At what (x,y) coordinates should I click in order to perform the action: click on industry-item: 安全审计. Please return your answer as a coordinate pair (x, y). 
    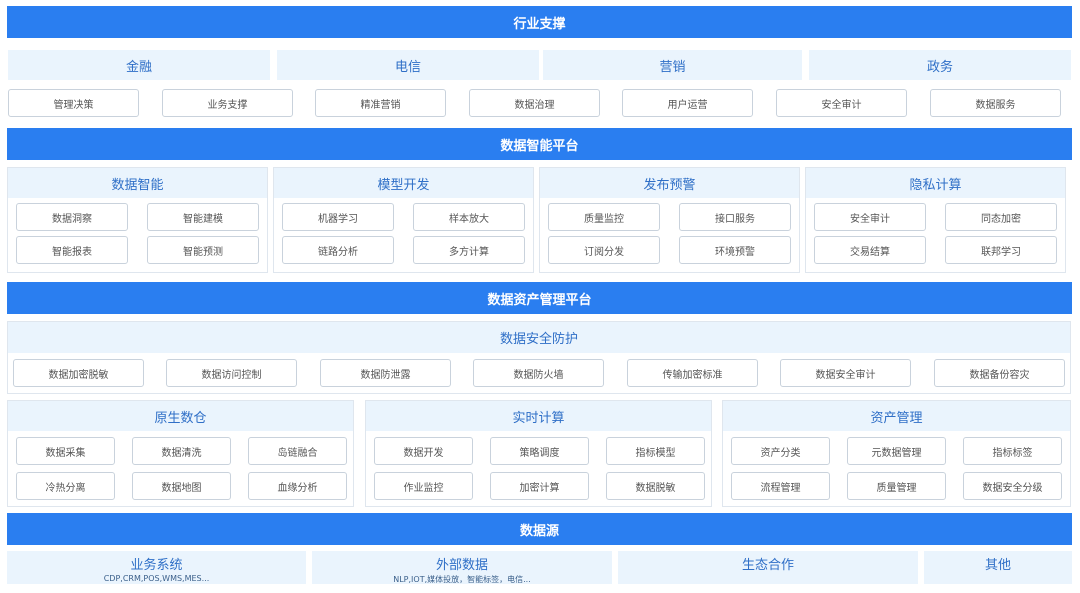
    Looking at the image, I should click on (841, 103).